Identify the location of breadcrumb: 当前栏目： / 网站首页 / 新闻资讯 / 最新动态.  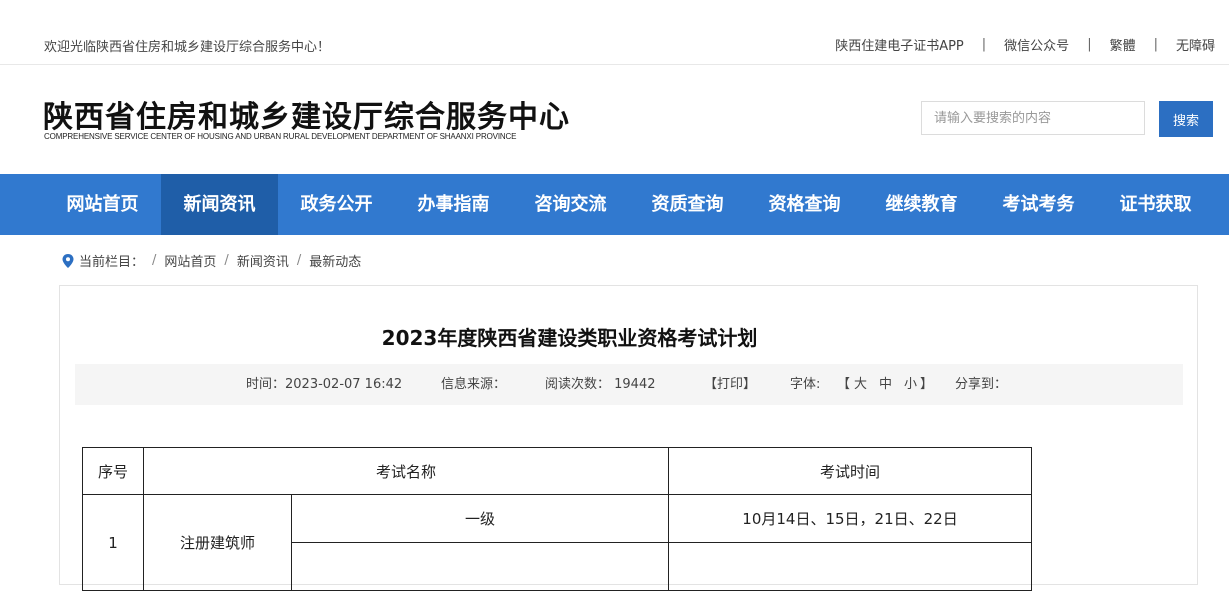
(211, 260).